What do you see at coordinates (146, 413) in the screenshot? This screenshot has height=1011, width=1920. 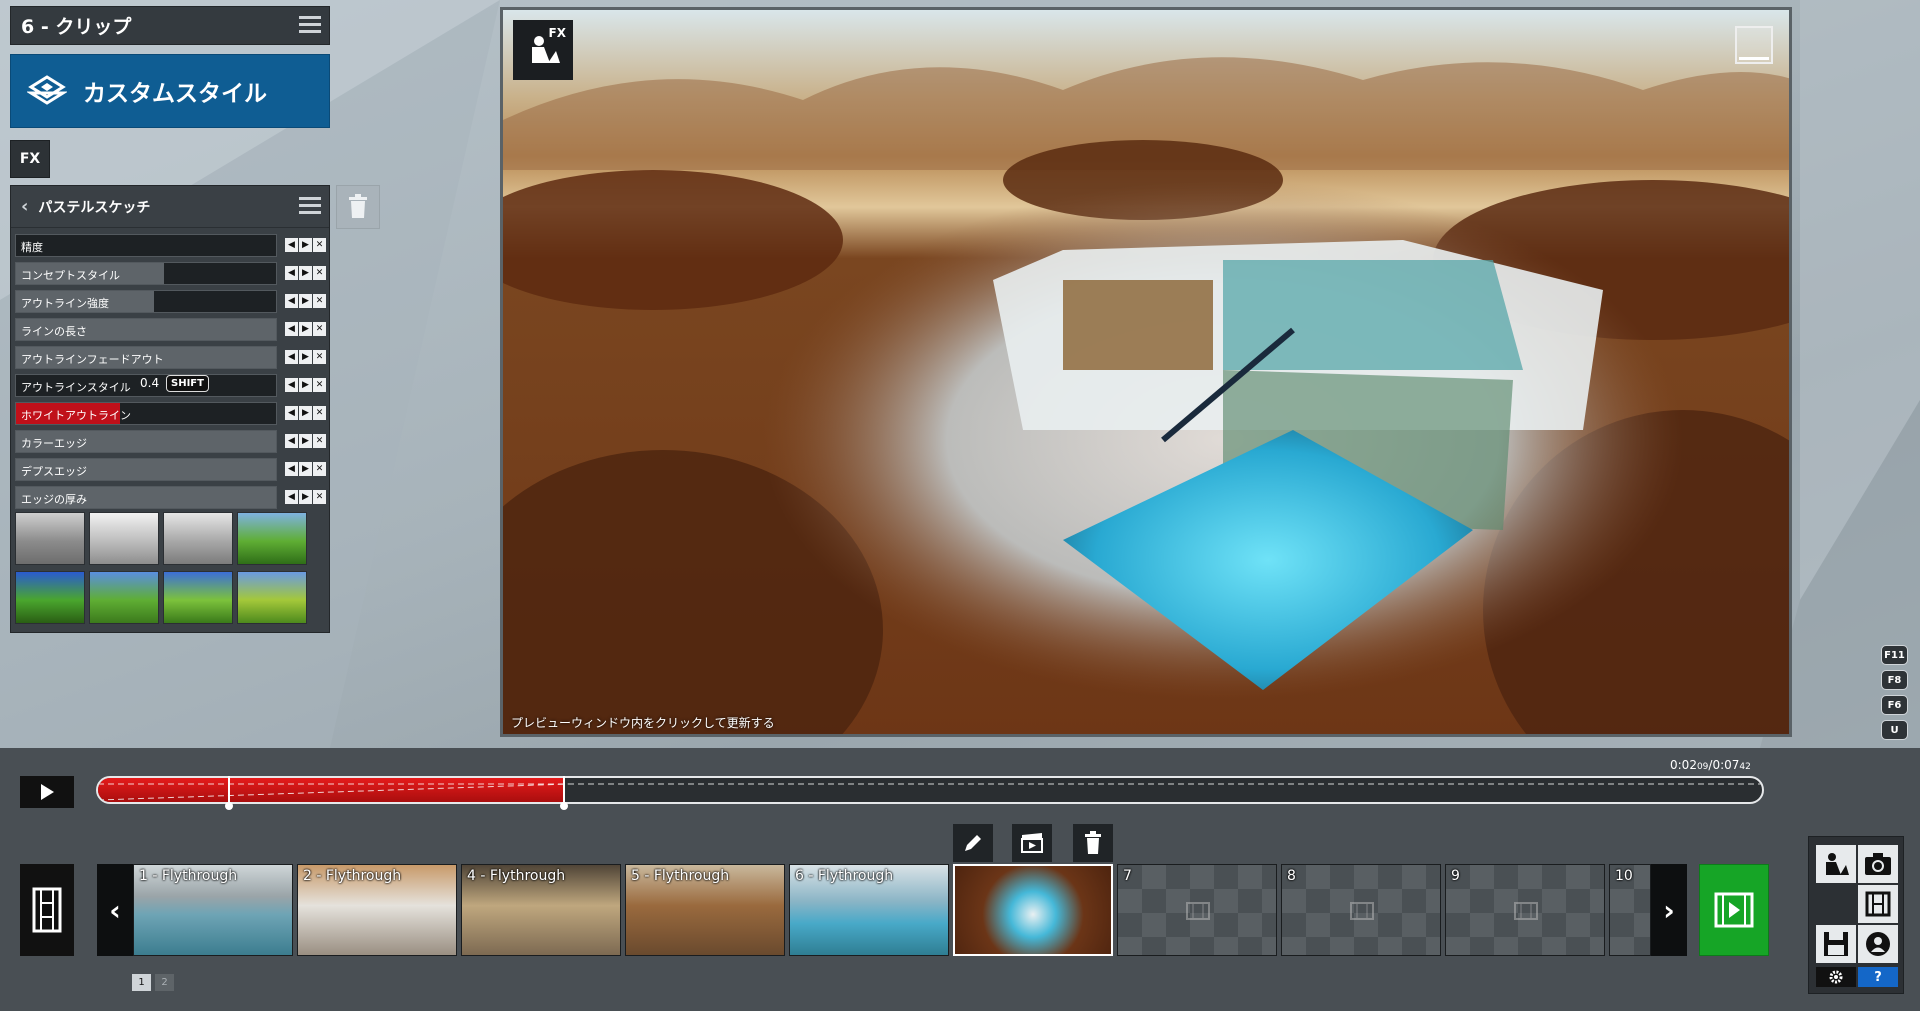 I see `effect-param-slider: ホワイトアウトライン` at bounding box center [146, 413].